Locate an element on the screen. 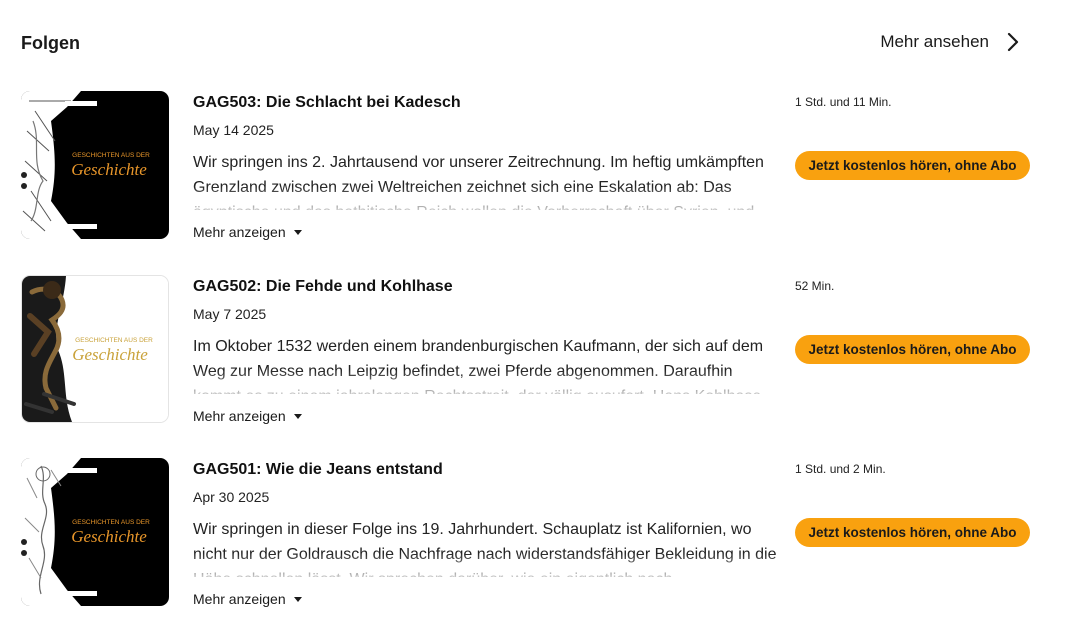 Image resolution: width=1080 pixels, height=621 pixels. chevron-right-icon is located at coordinates (1013, 42).